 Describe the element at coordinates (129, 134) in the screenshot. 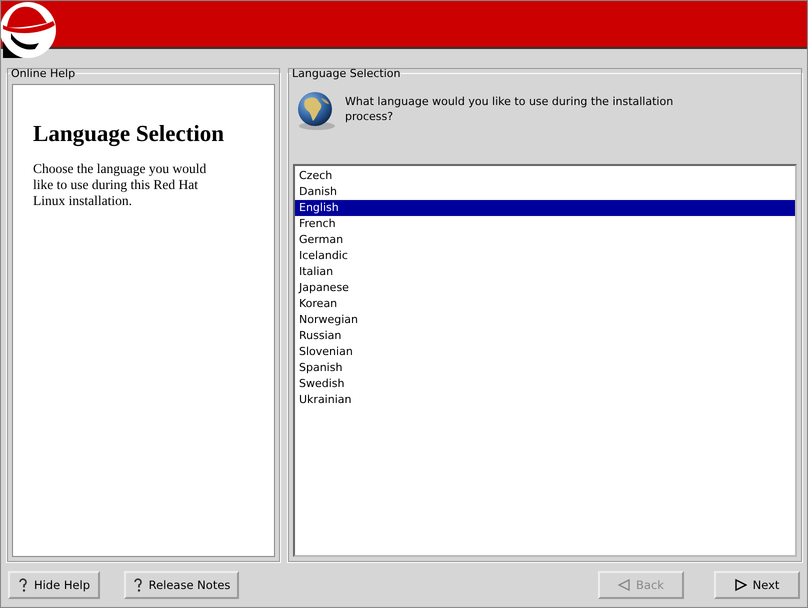

I see `help-title: Language Selection` at that location.